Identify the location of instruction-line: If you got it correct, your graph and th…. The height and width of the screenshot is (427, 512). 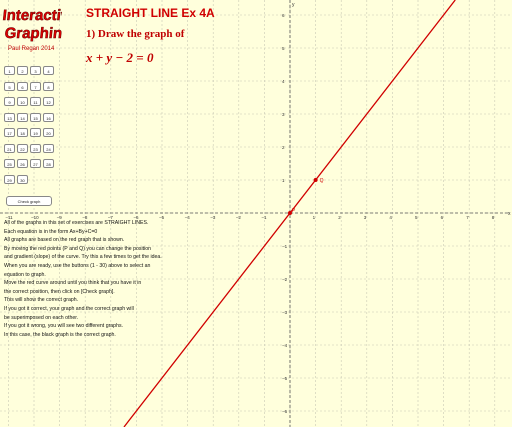
(69, 308).